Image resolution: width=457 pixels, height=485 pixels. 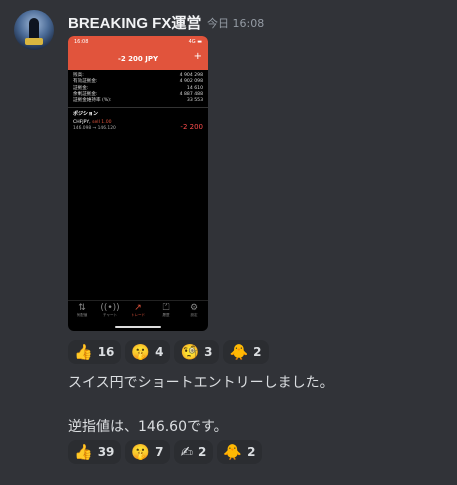 I want to click on tab-chart: ((•)) チャート, so click(x=110, y=311).